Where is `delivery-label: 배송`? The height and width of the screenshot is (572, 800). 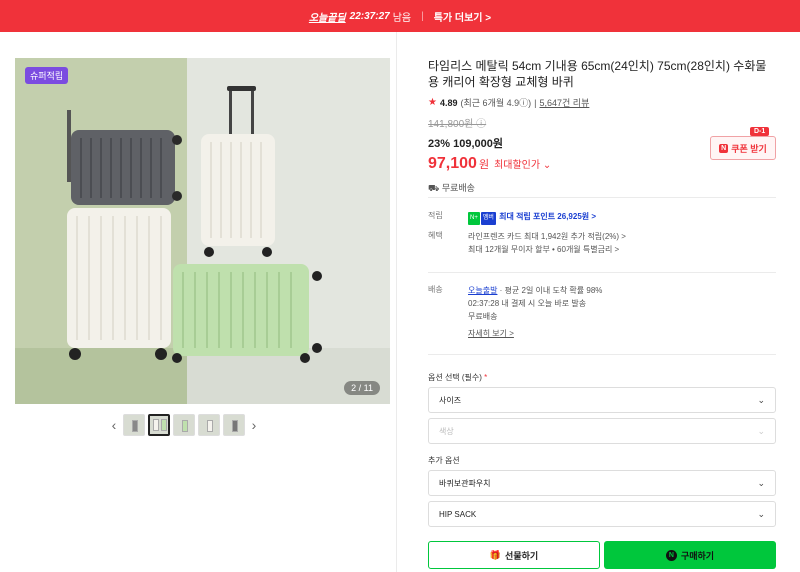 delivery-label: 배송 is located at coordinates (435, 289).